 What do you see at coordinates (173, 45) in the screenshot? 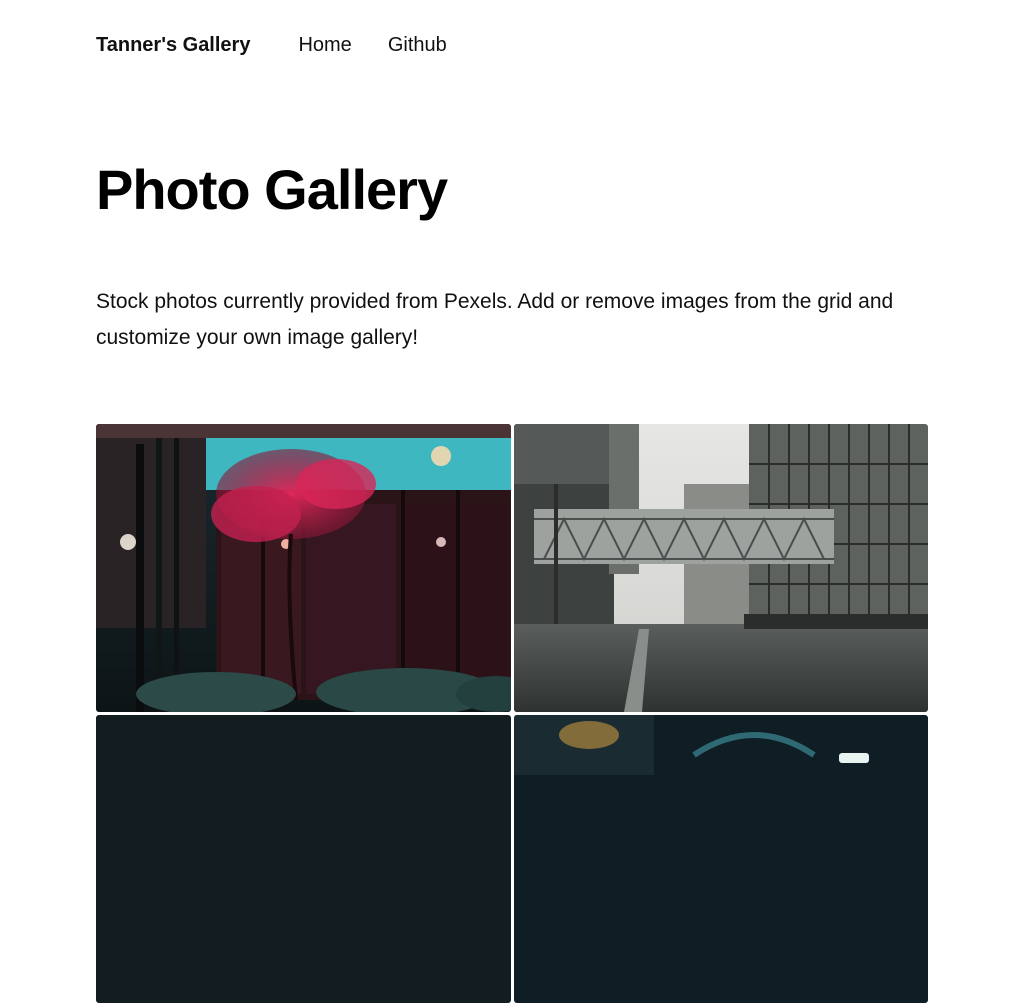
I see `brand-link: Tanner's Gallery` at bounding box center [173, 45].